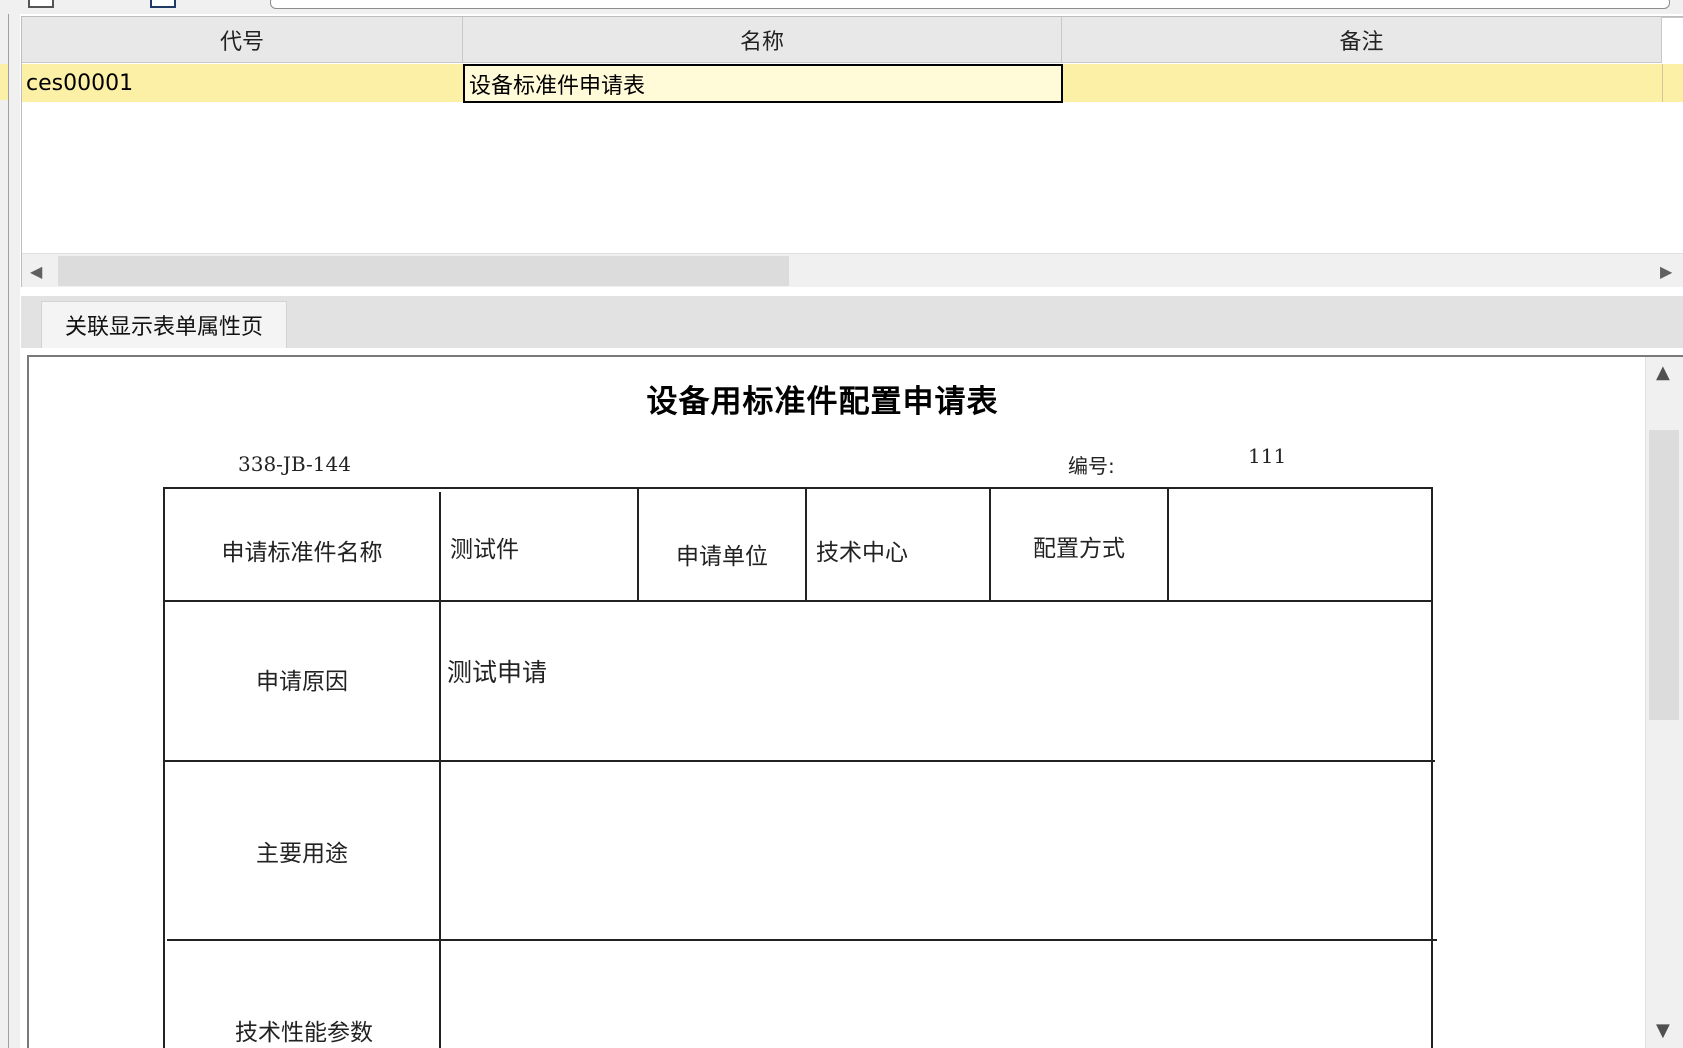 The height and width of the screenshot is (1048, 1683). I want to click on form-number-label: 编号:, so click(1091, 466).